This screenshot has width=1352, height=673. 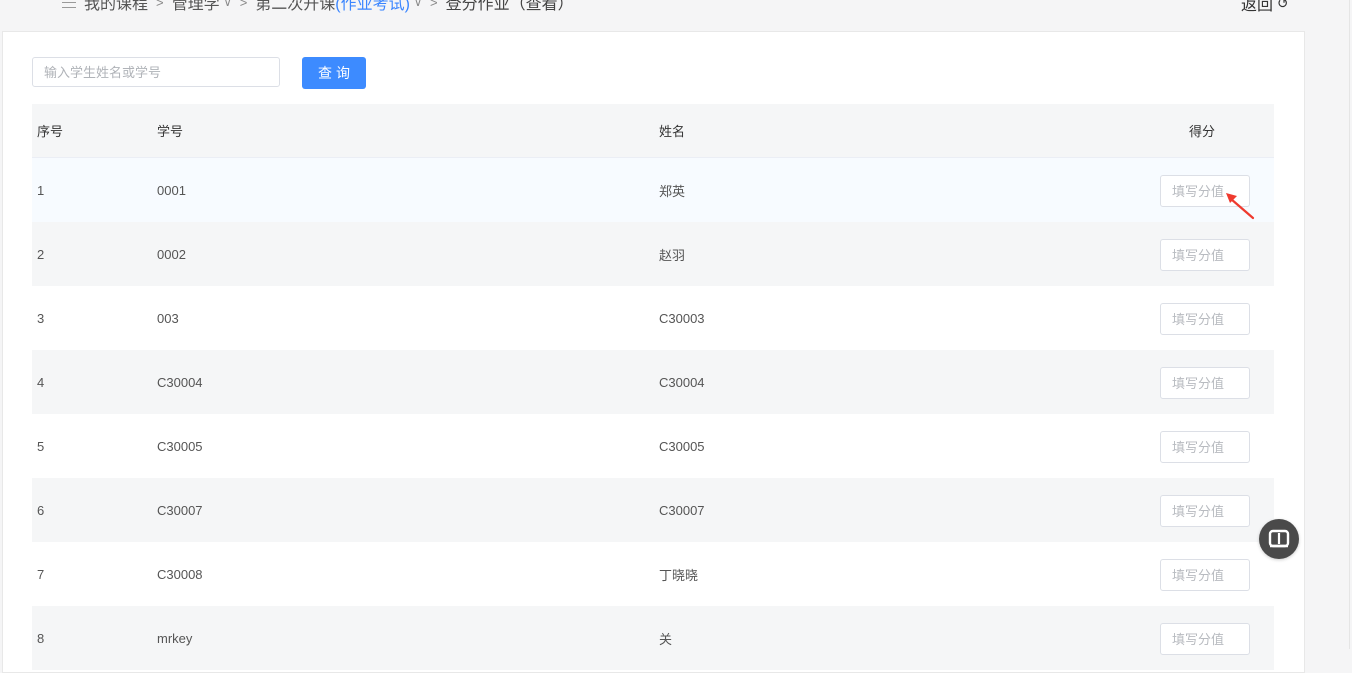 What do you see at coordinates (295, 7) in the screenshot?
I see `breadcrumb-session: 第二次开课` at bounding box center [295, 7].